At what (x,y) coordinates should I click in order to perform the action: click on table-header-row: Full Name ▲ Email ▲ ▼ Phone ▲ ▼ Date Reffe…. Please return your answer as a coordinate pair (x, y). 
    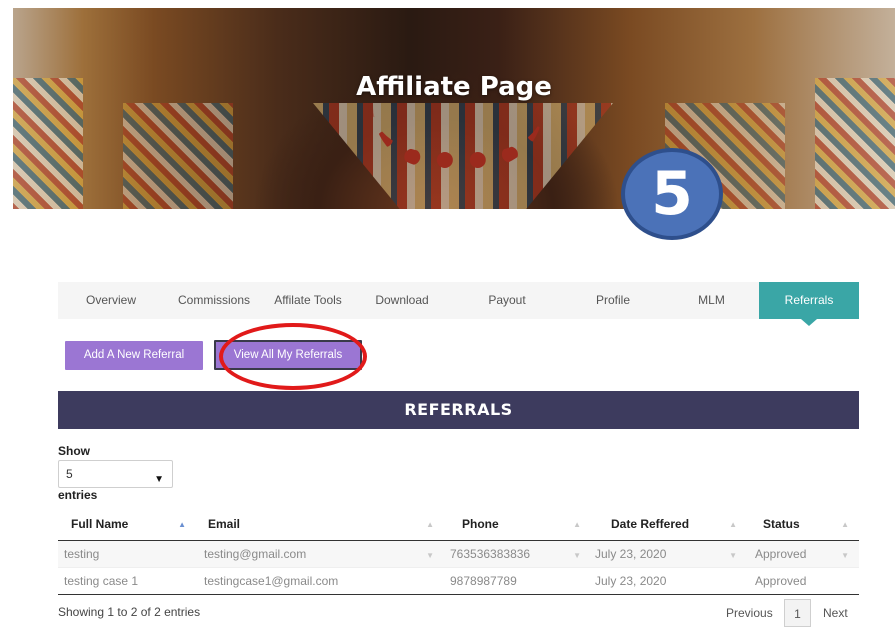
    Looking at the image, I should click on (458, 534).